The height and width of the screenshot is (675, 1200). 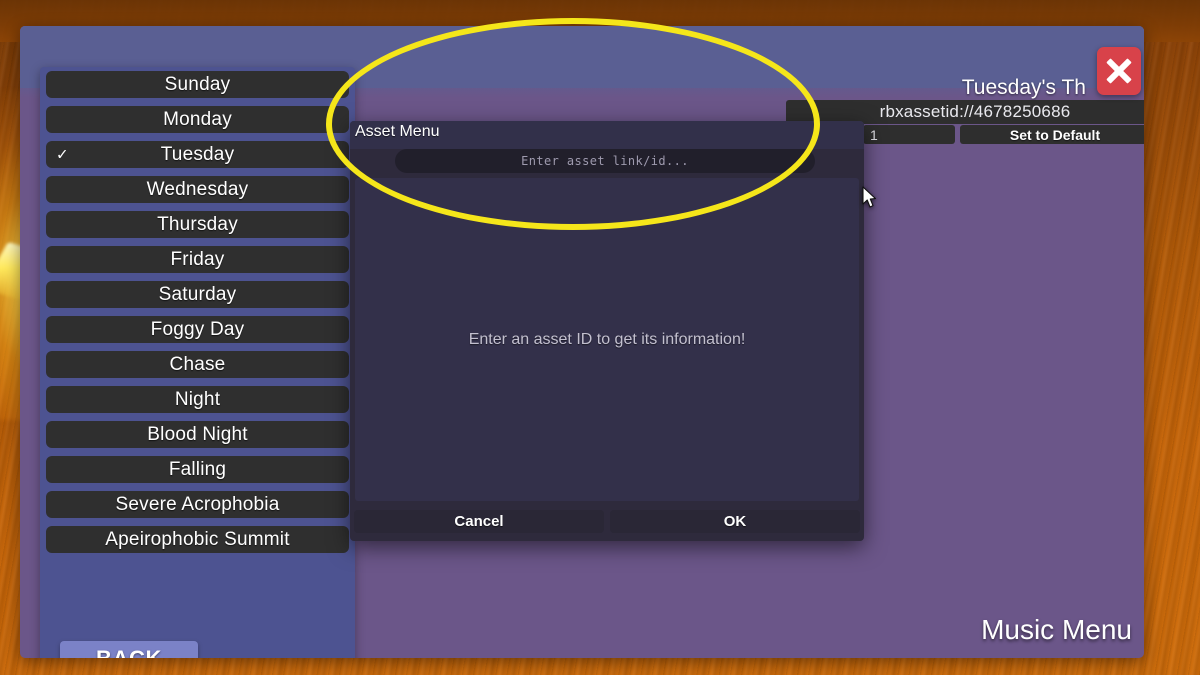 I want to click on close-x-icon, so click(x=1119, y=71).